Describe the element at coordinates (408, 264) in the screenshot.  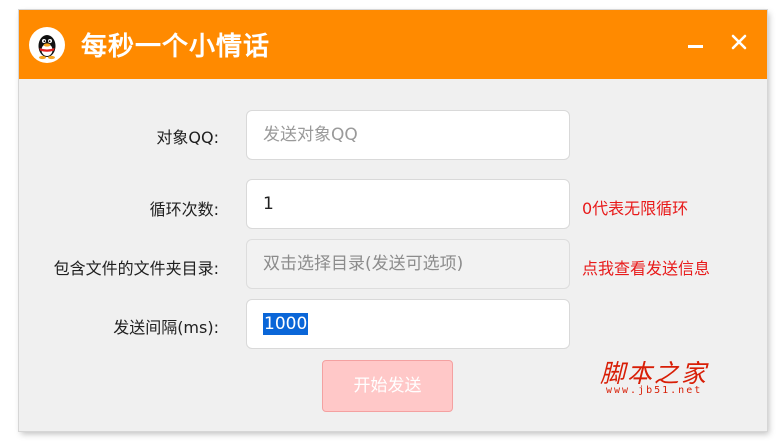
I see `folder-input` at that location.